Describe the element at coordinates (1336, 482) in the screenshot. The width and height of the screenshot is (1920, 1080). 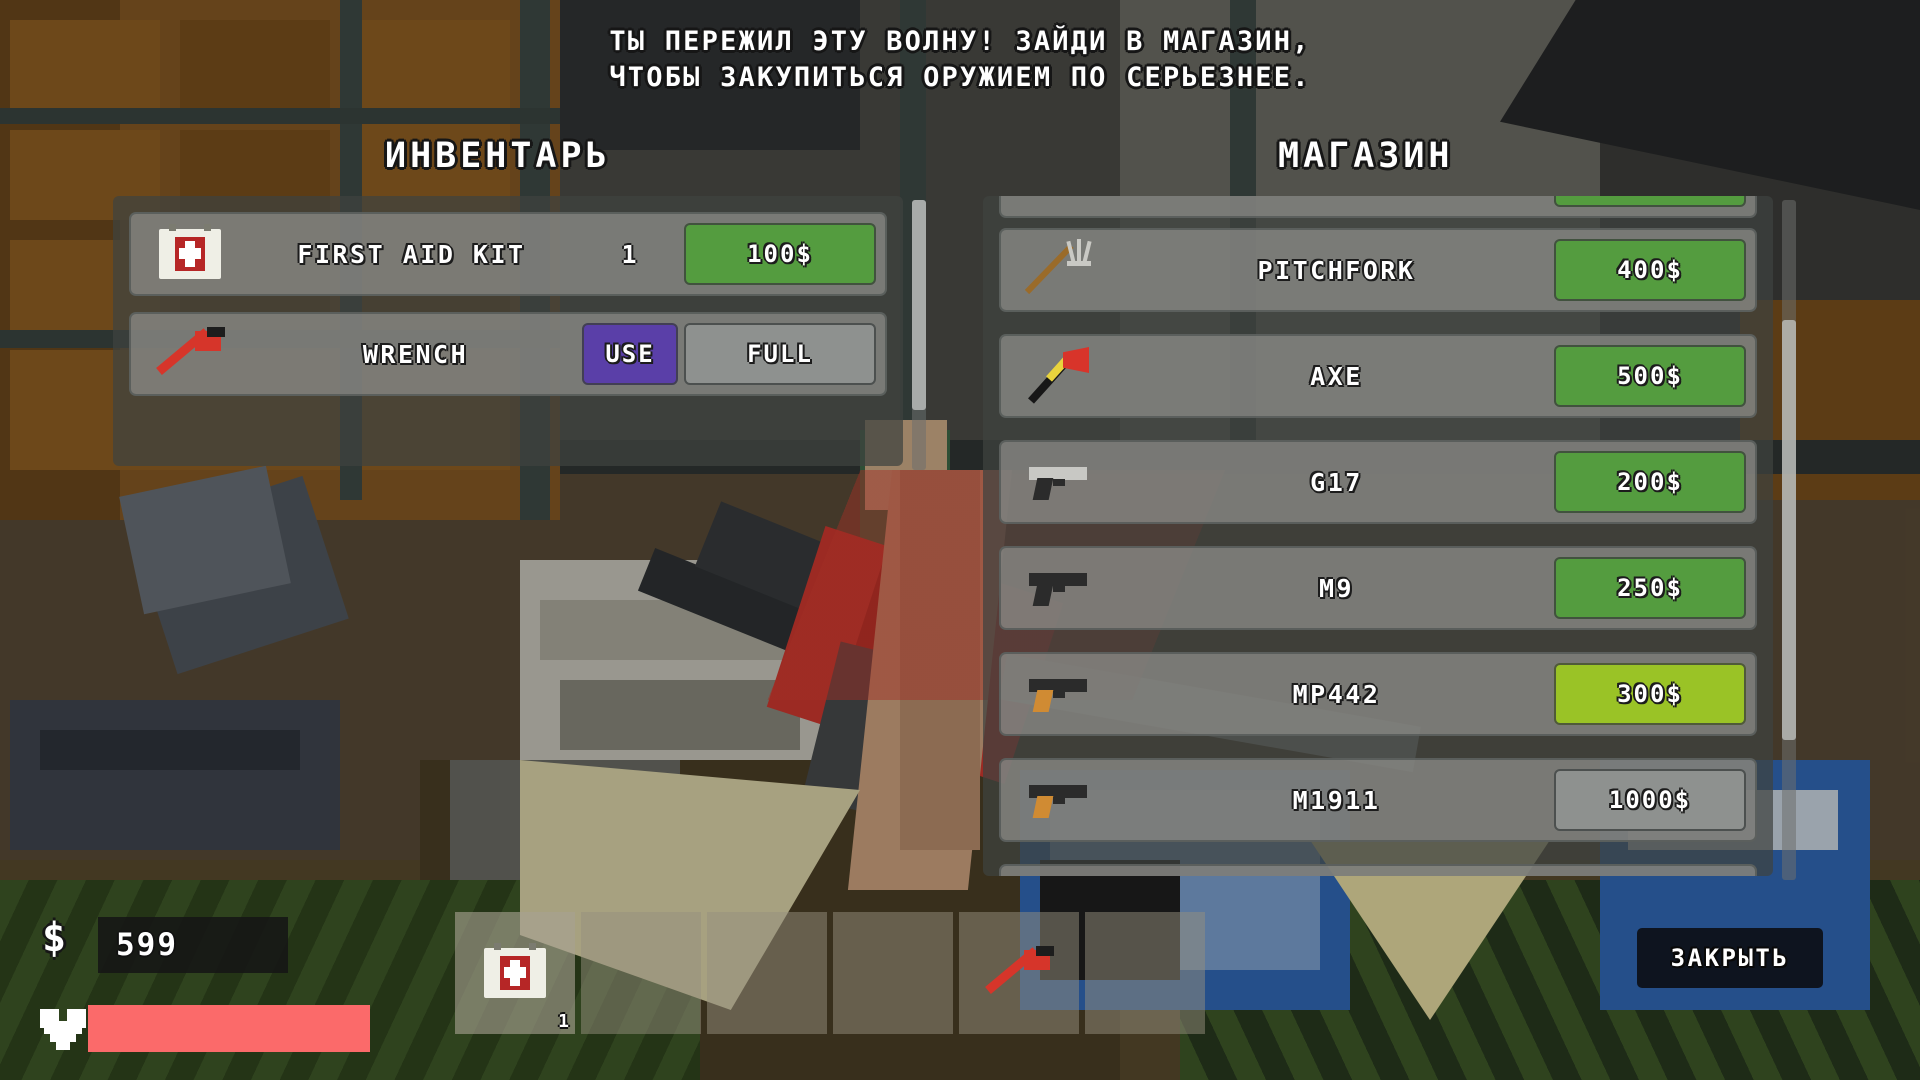
I see `shop-item-name: G17` at that location.